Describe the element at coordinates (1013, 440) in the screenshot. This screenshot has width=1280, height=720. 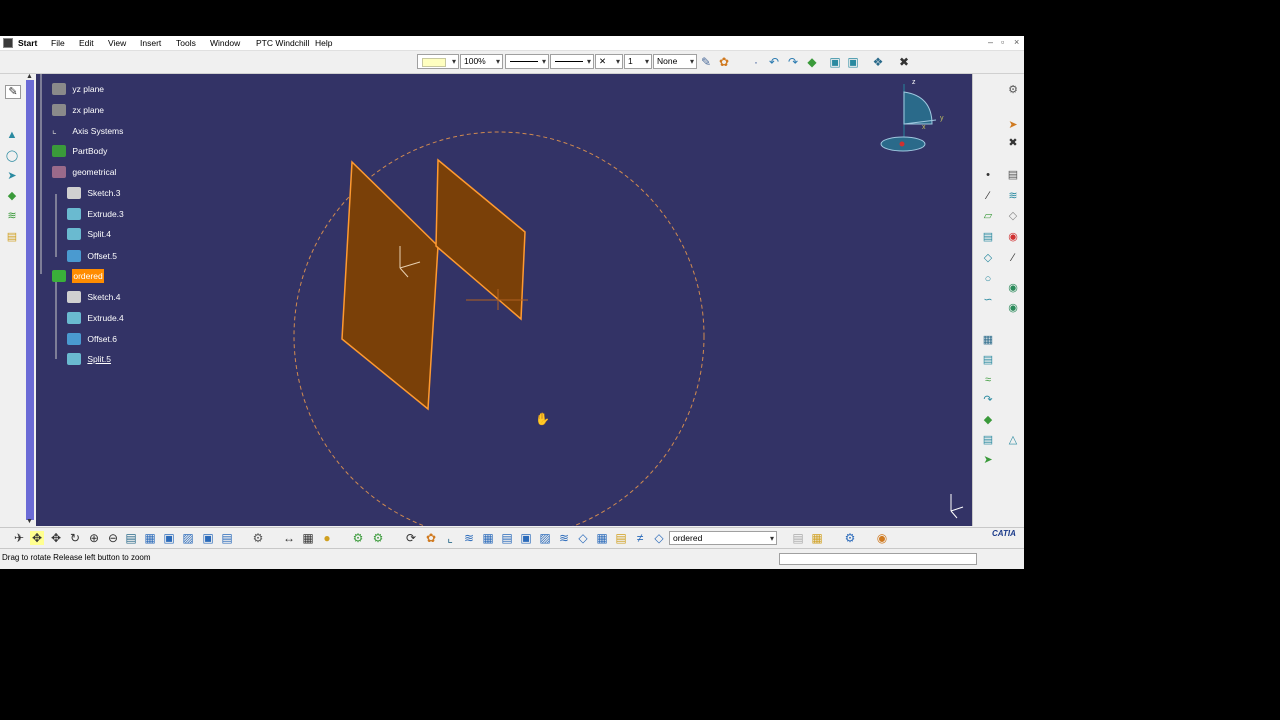
I see `law-icon: △` at that location.